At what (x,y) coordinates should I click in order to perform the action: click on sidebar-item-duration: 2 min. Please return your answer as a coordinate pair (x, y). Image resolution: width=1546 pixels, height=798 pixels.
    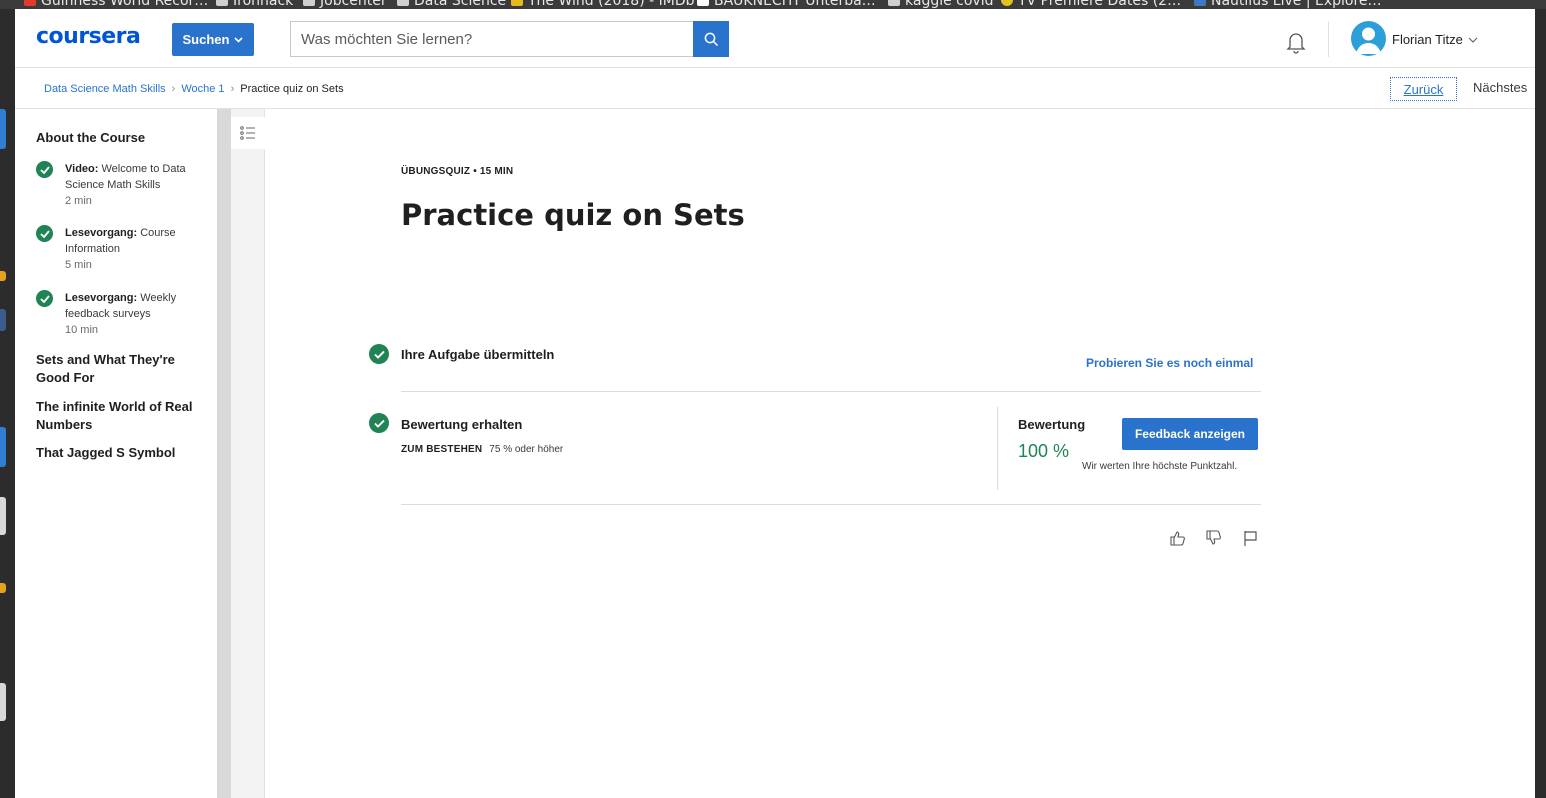
    Looking at the image, I should click on (78, 201).